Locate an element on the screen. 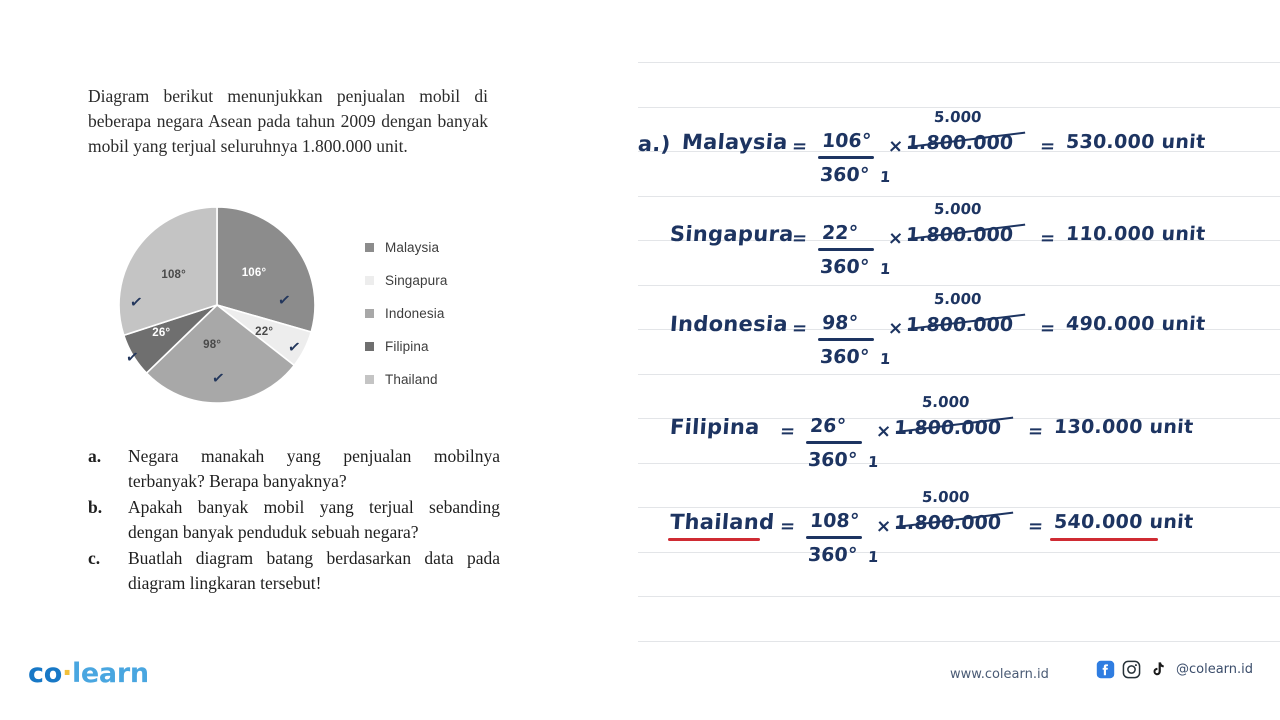  solution-denominator-0: 360° is located at coordinates (844, 175).